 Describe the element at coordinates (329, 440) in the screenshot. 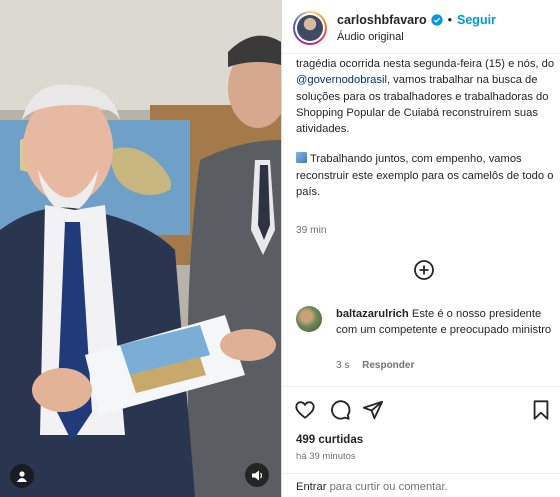

I see `likes-count: 499 curtidas` at that location.